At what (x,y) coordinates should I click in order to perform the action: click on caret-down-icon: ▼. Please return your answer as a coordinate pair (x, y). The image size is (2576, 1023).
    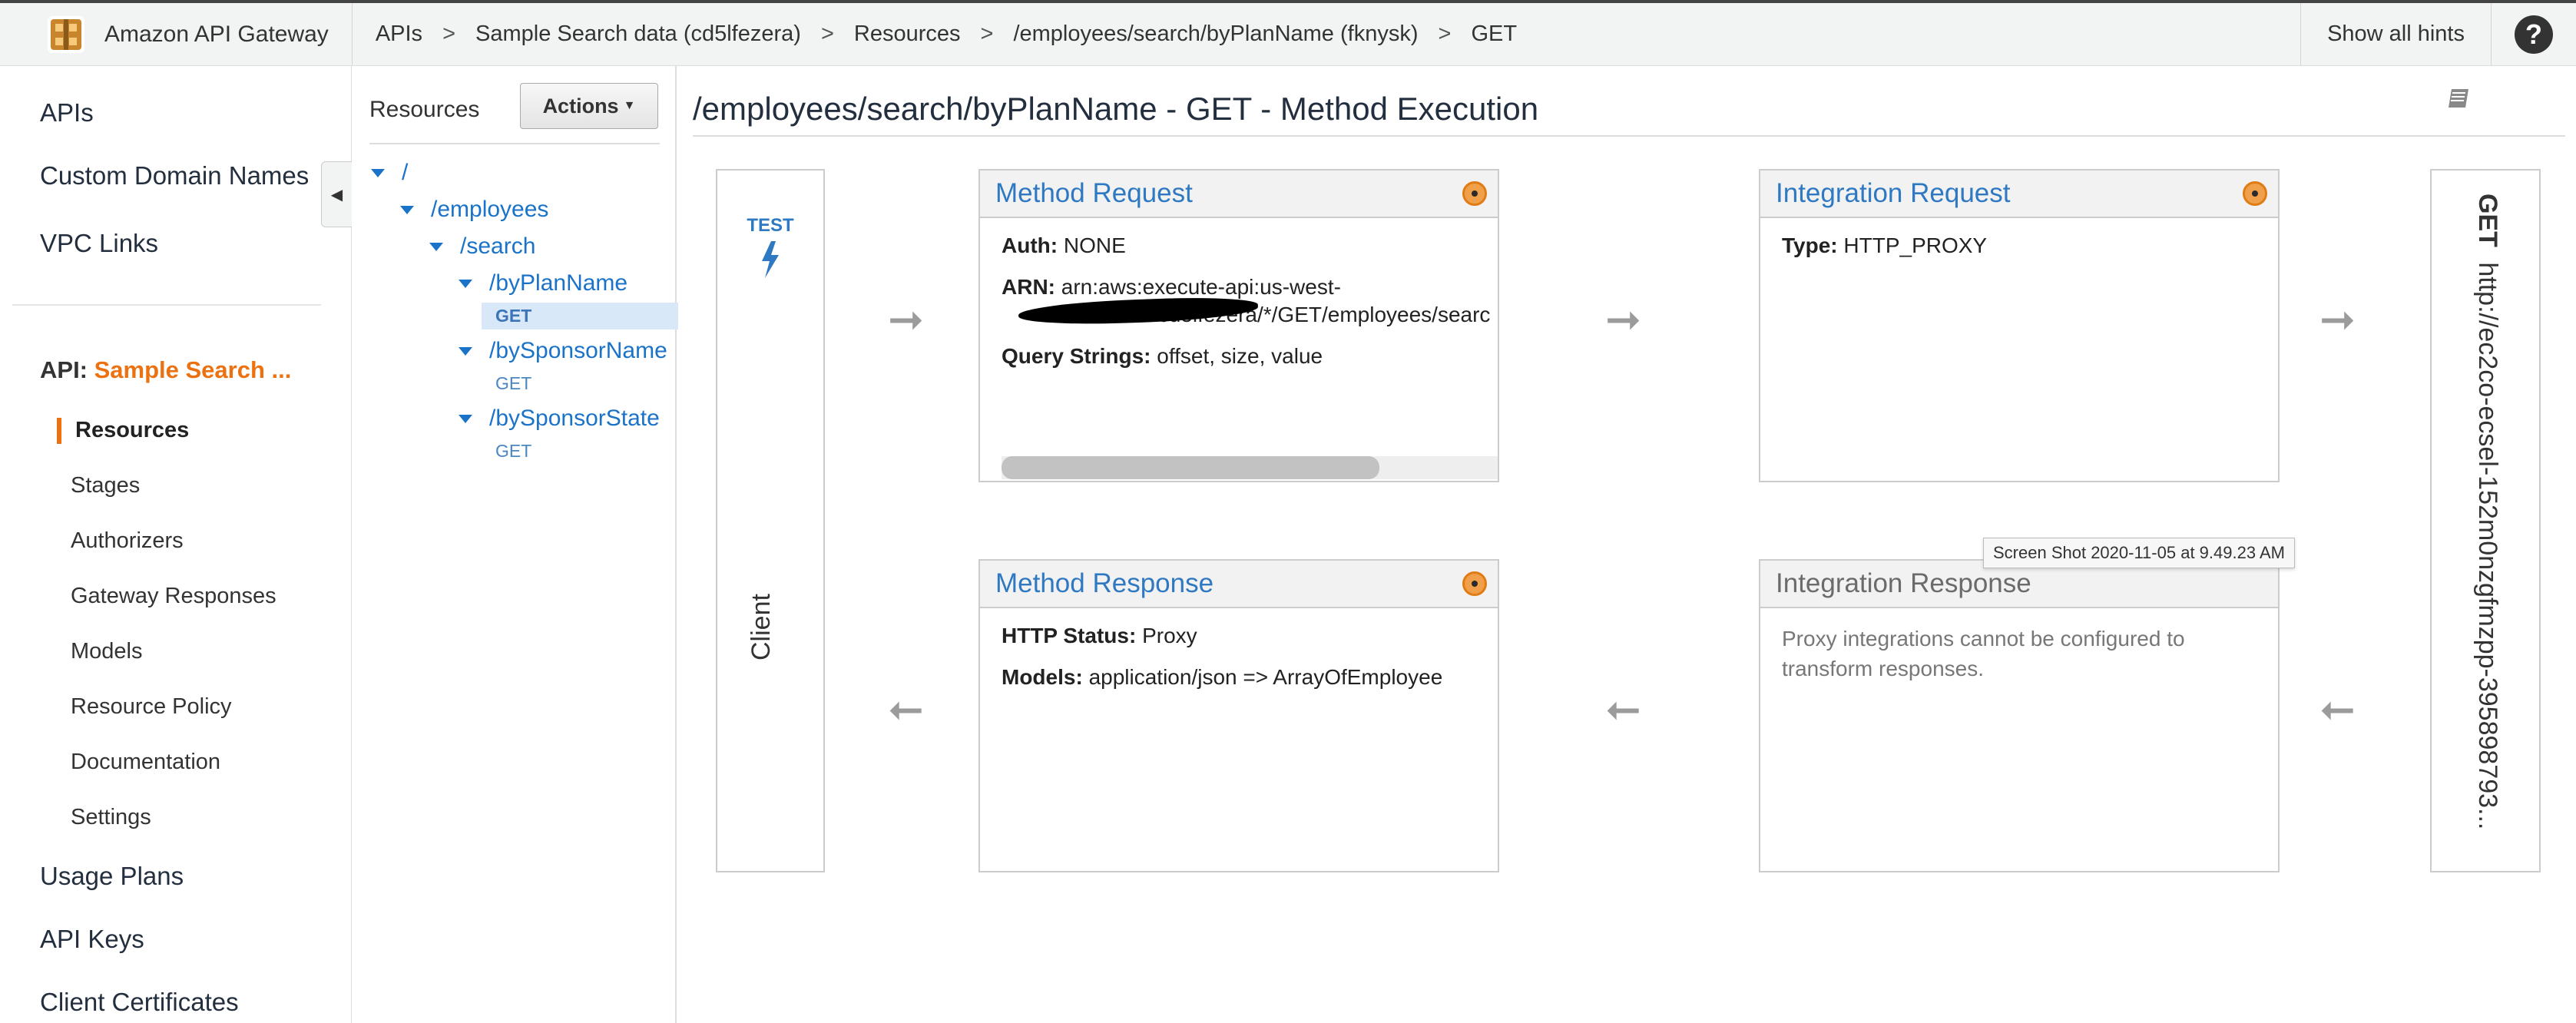
    Looking at the image, I should click on (629, 106).